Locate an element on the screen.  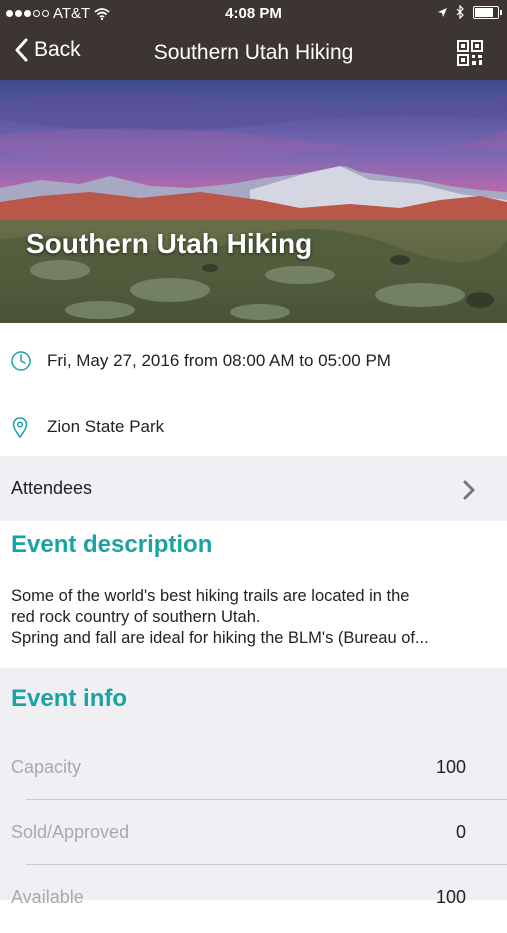
location-arrow-icon is located at coordinates (442, 12).